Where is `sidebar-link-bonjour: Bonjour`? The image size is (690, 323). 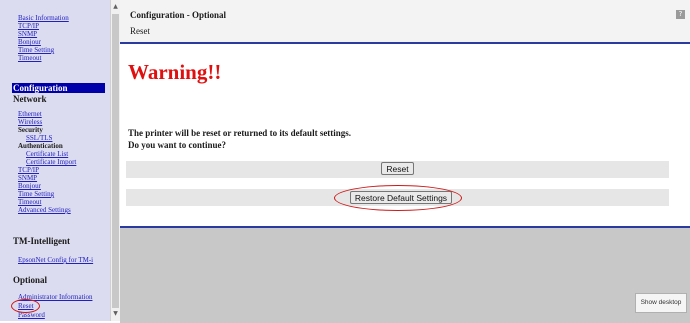 sidebar-link-bonjour: Bonjour is located at coordinates (29, 42).